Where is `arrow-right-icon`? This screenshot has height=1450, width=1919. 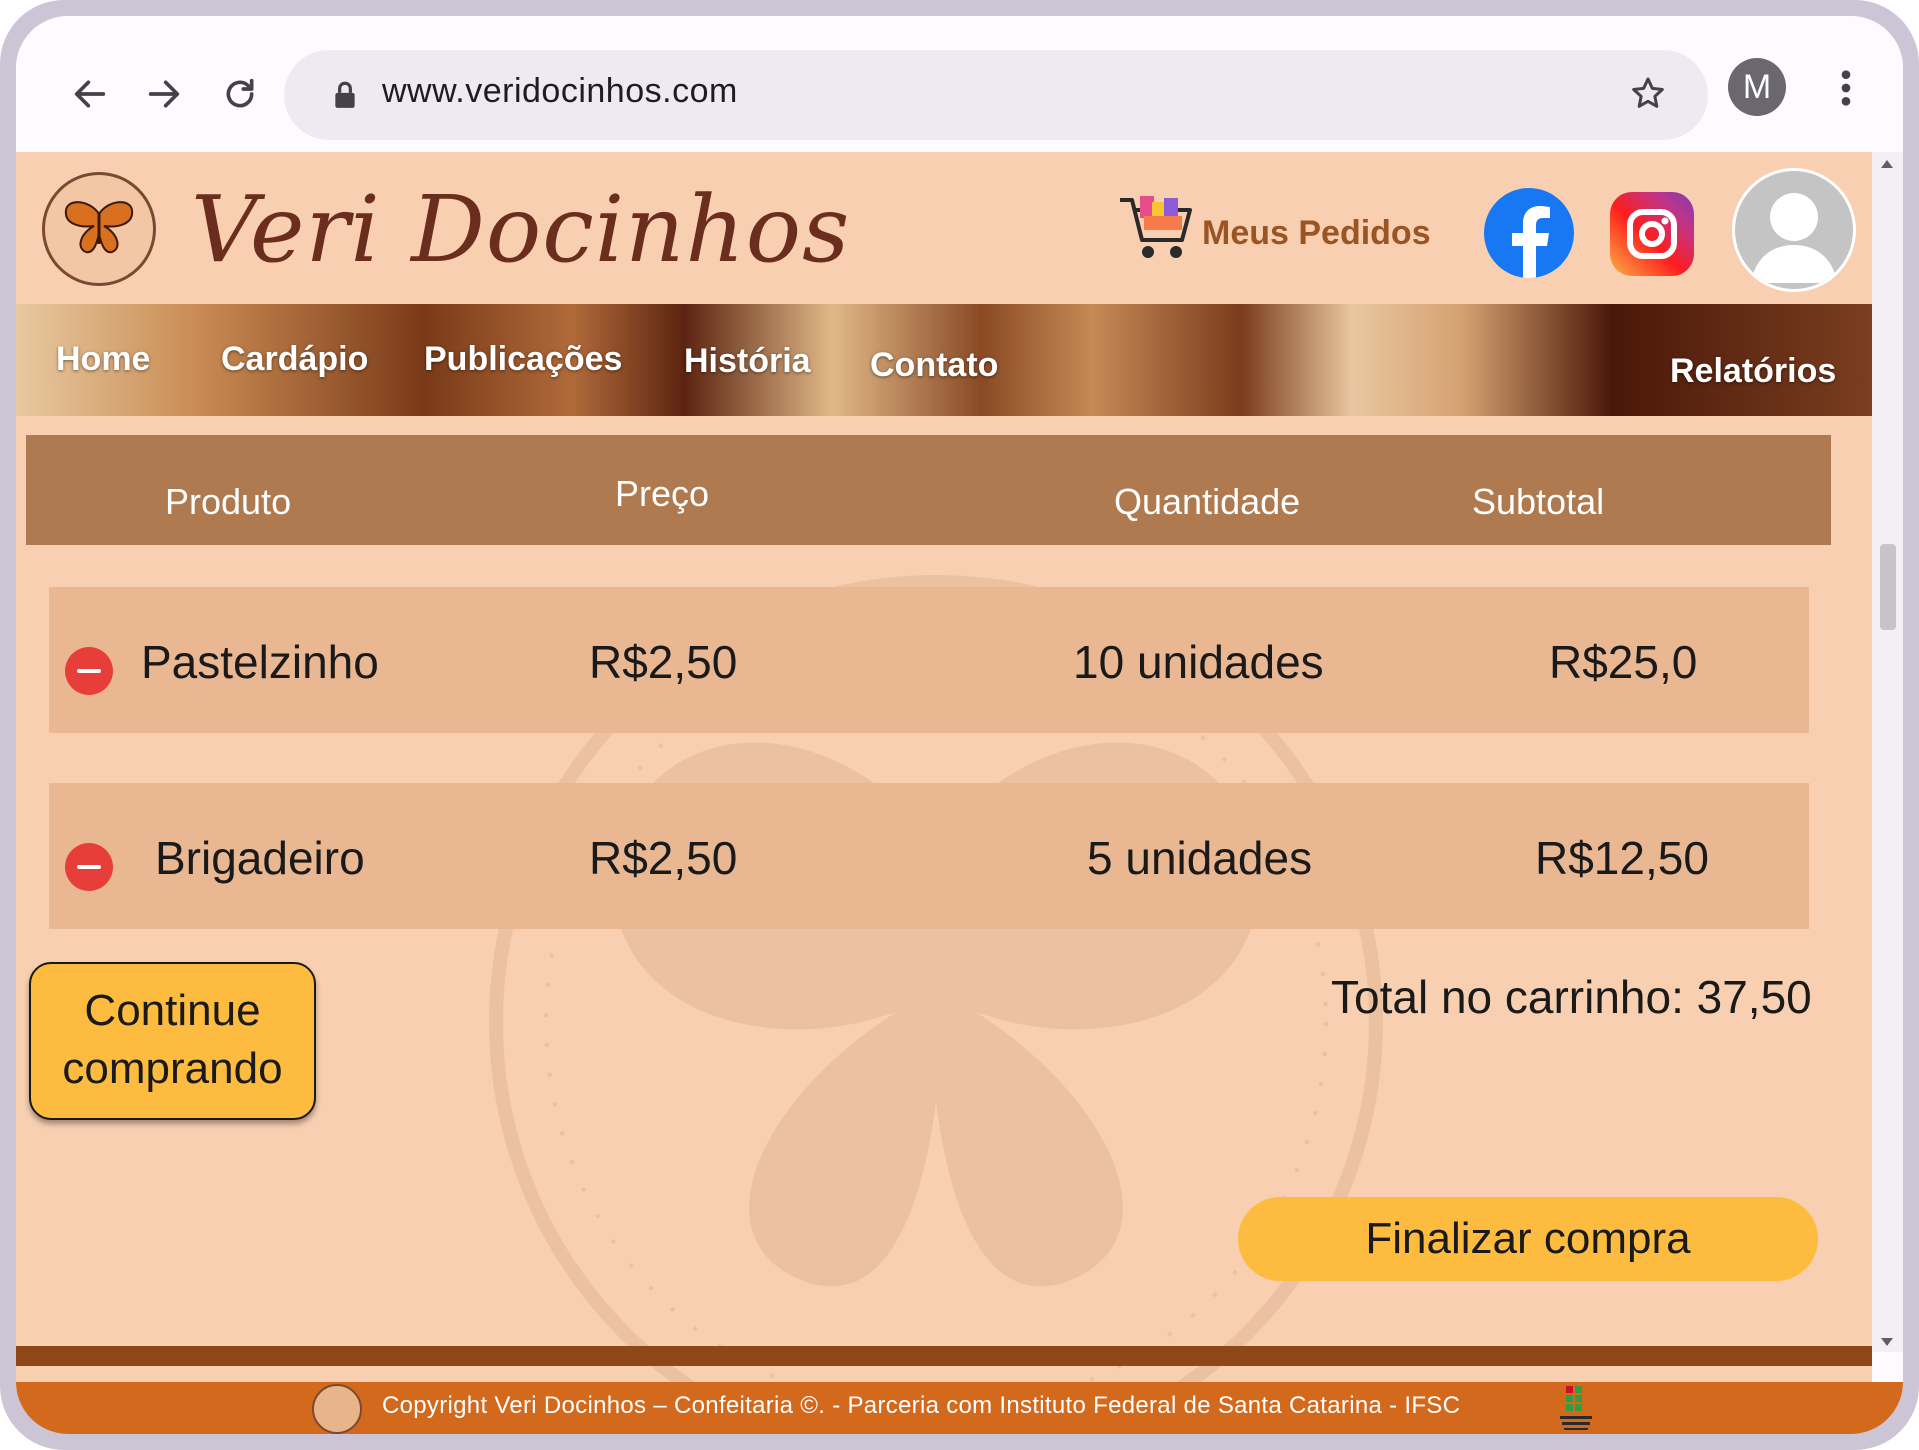
arrow-right-icon is located at coordinates (164, 94).